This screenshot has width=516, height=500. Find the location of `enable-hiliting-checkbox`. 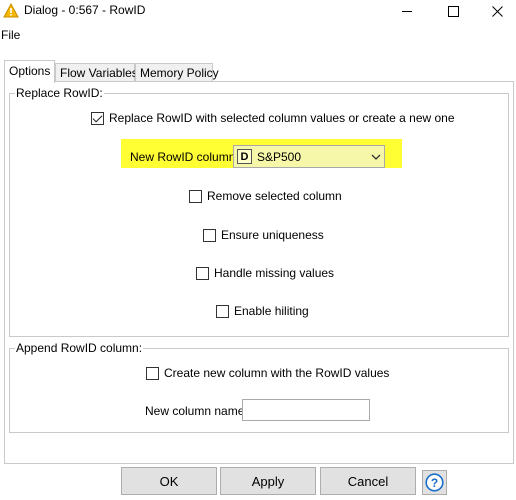

enable-hiliting-checkbox is located at coordinates (222, 311).